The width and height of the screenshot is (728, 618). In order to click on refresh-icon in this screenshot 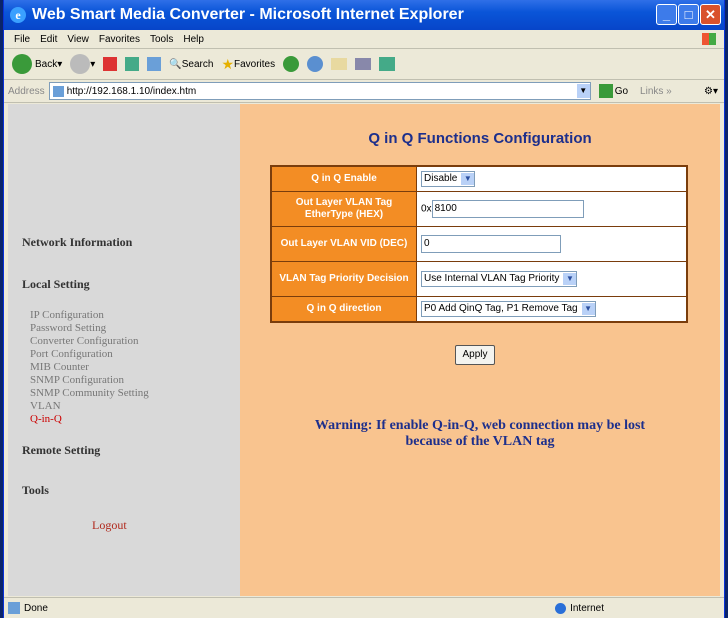, I will do `click(132, 64)`.